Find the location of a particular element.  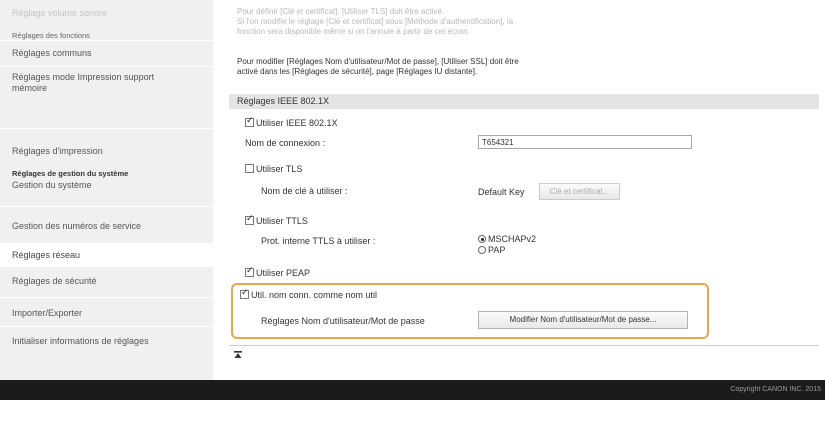

sidebar-item-memory-print: Réglages mode Impression support mémoire is located at coordinates (95, 83).